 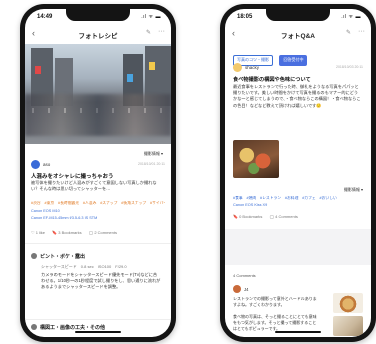 What do you see at coordinates (298, 247) in the screenshot?
I see `section-spacer` at bounding box center [298, 247].